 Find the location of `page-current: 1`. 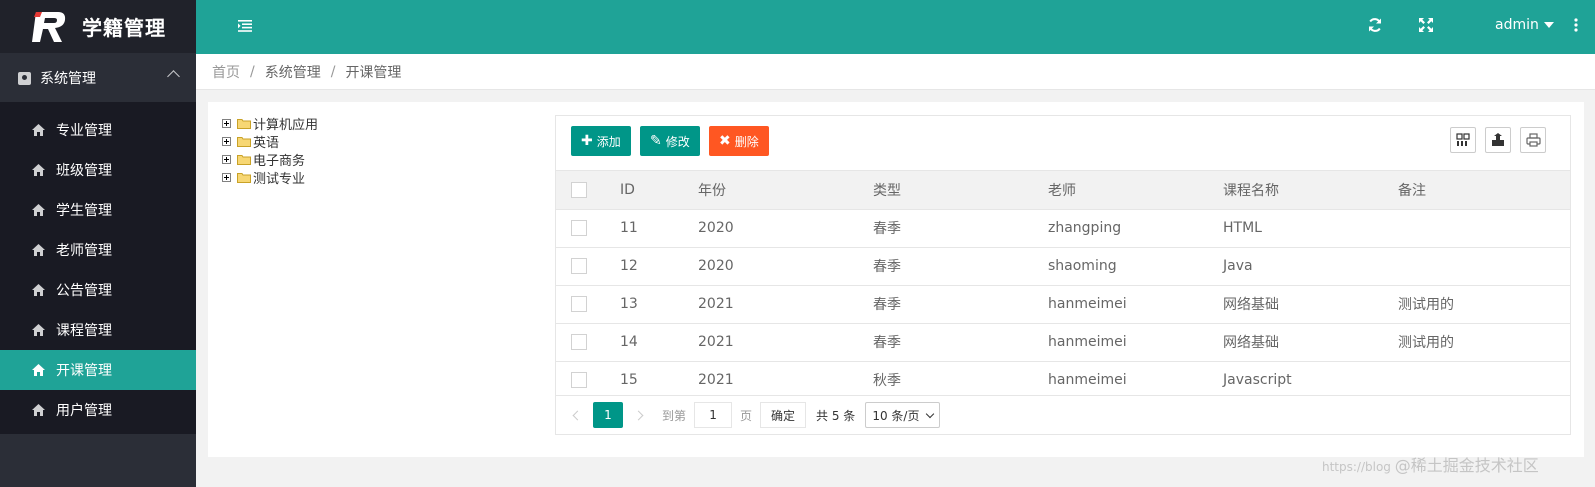

page-current: 1 is located at coordinates (608, 415).